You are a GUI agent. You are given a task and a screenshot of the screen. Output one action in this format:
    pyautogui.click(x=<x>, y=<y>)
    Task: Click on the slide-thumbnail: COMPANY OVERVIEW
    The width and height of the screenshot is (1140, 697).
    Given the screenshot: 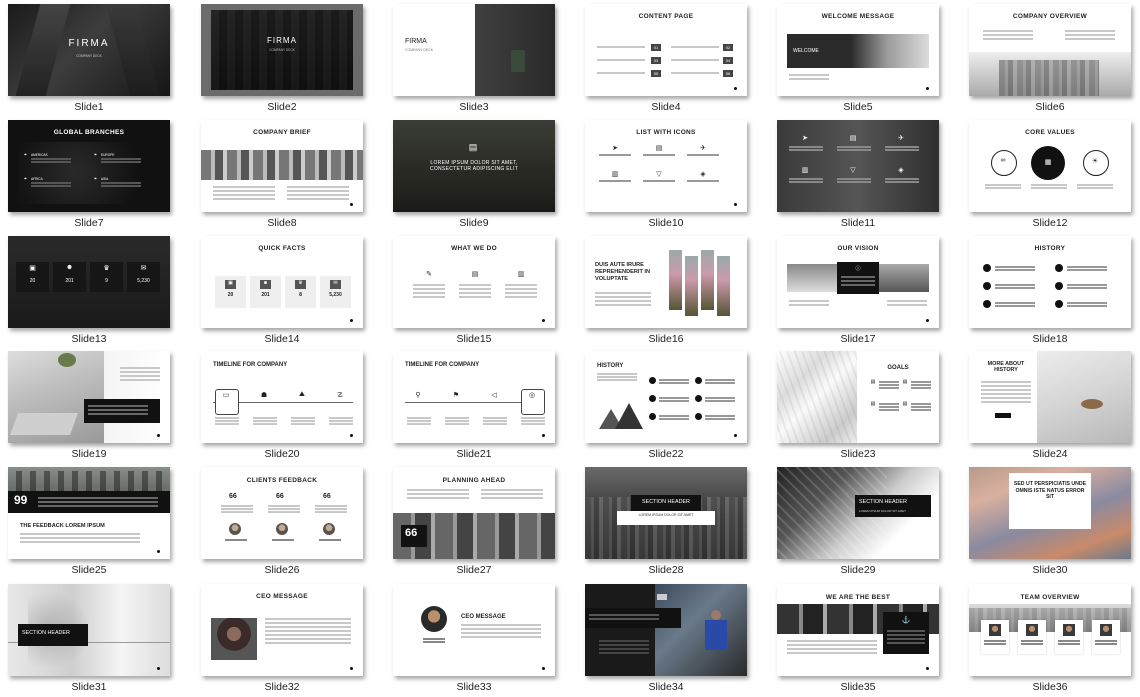 What is the action you would take?
    pyautogui.click(x=1050, y=50)
    